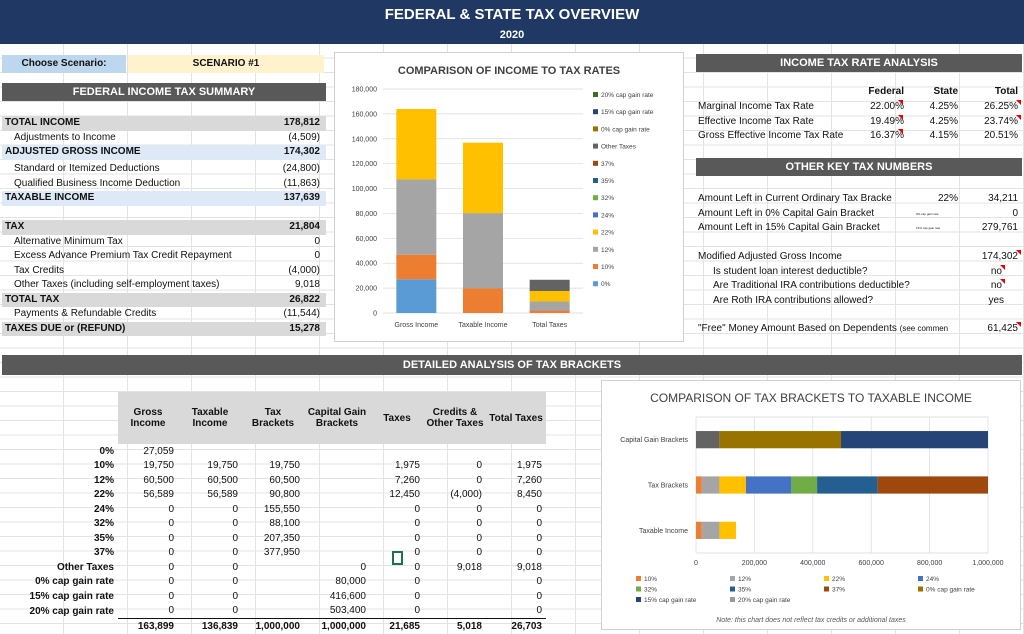 The image size is (1024, 634). I want to click on table-cell: 1,000,000, so click(337, 626).